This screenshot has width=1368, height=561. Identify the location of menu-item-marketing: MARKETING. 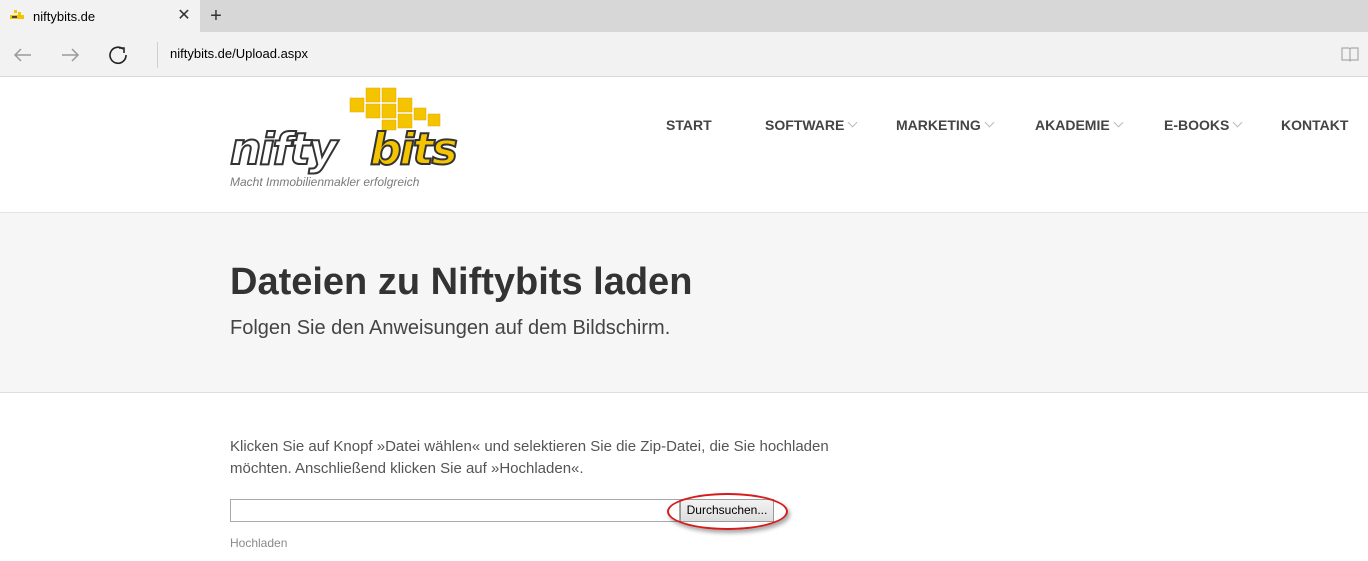
(945, 125).